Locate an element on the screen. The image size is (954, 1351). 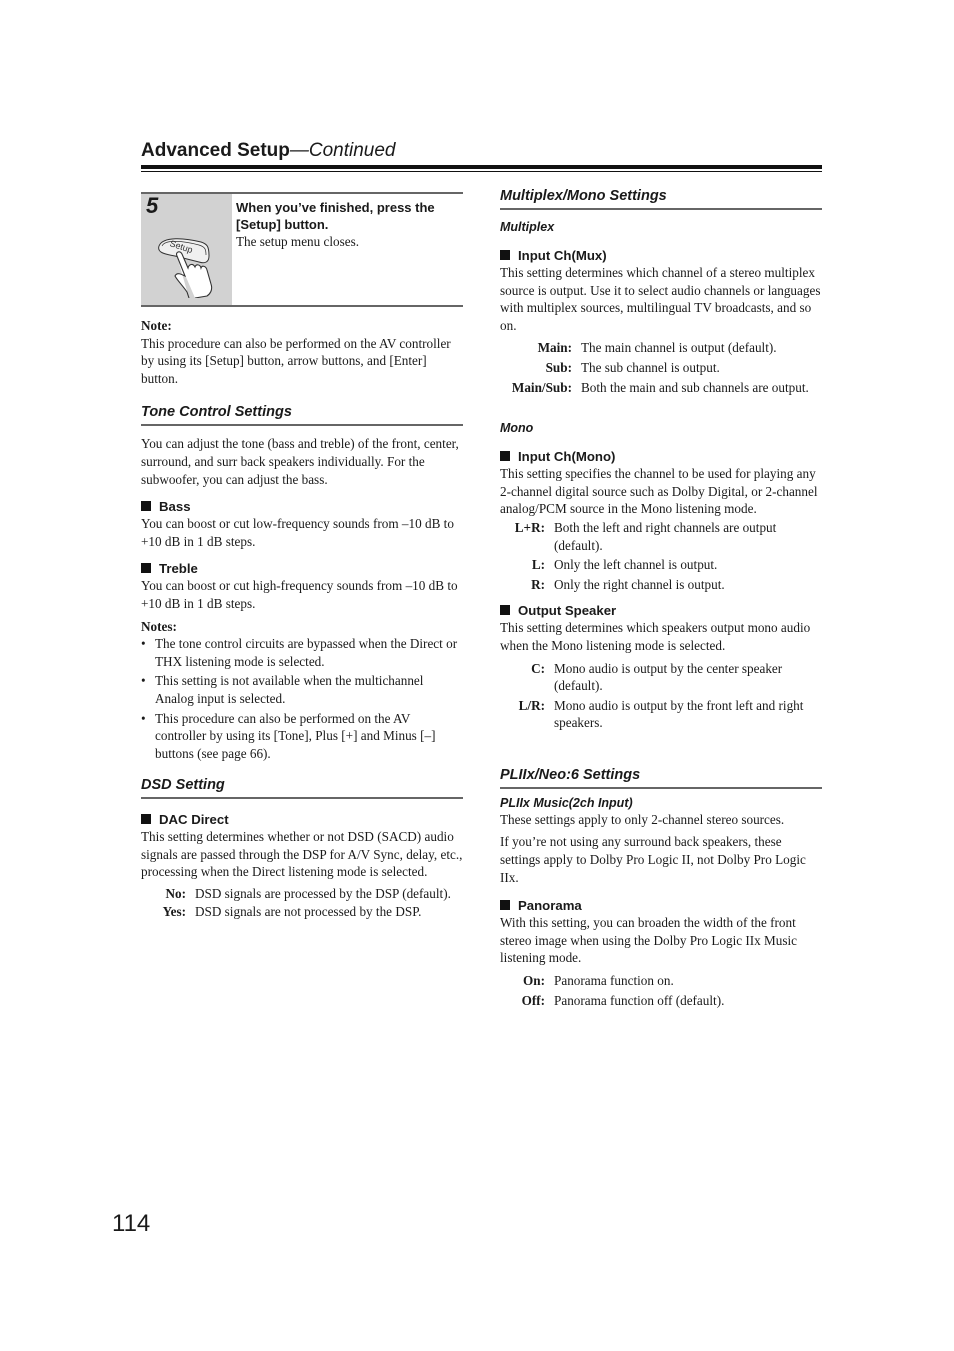
input-mux-heading: Input Ch(Mux) is located at coordinates (661, 255).